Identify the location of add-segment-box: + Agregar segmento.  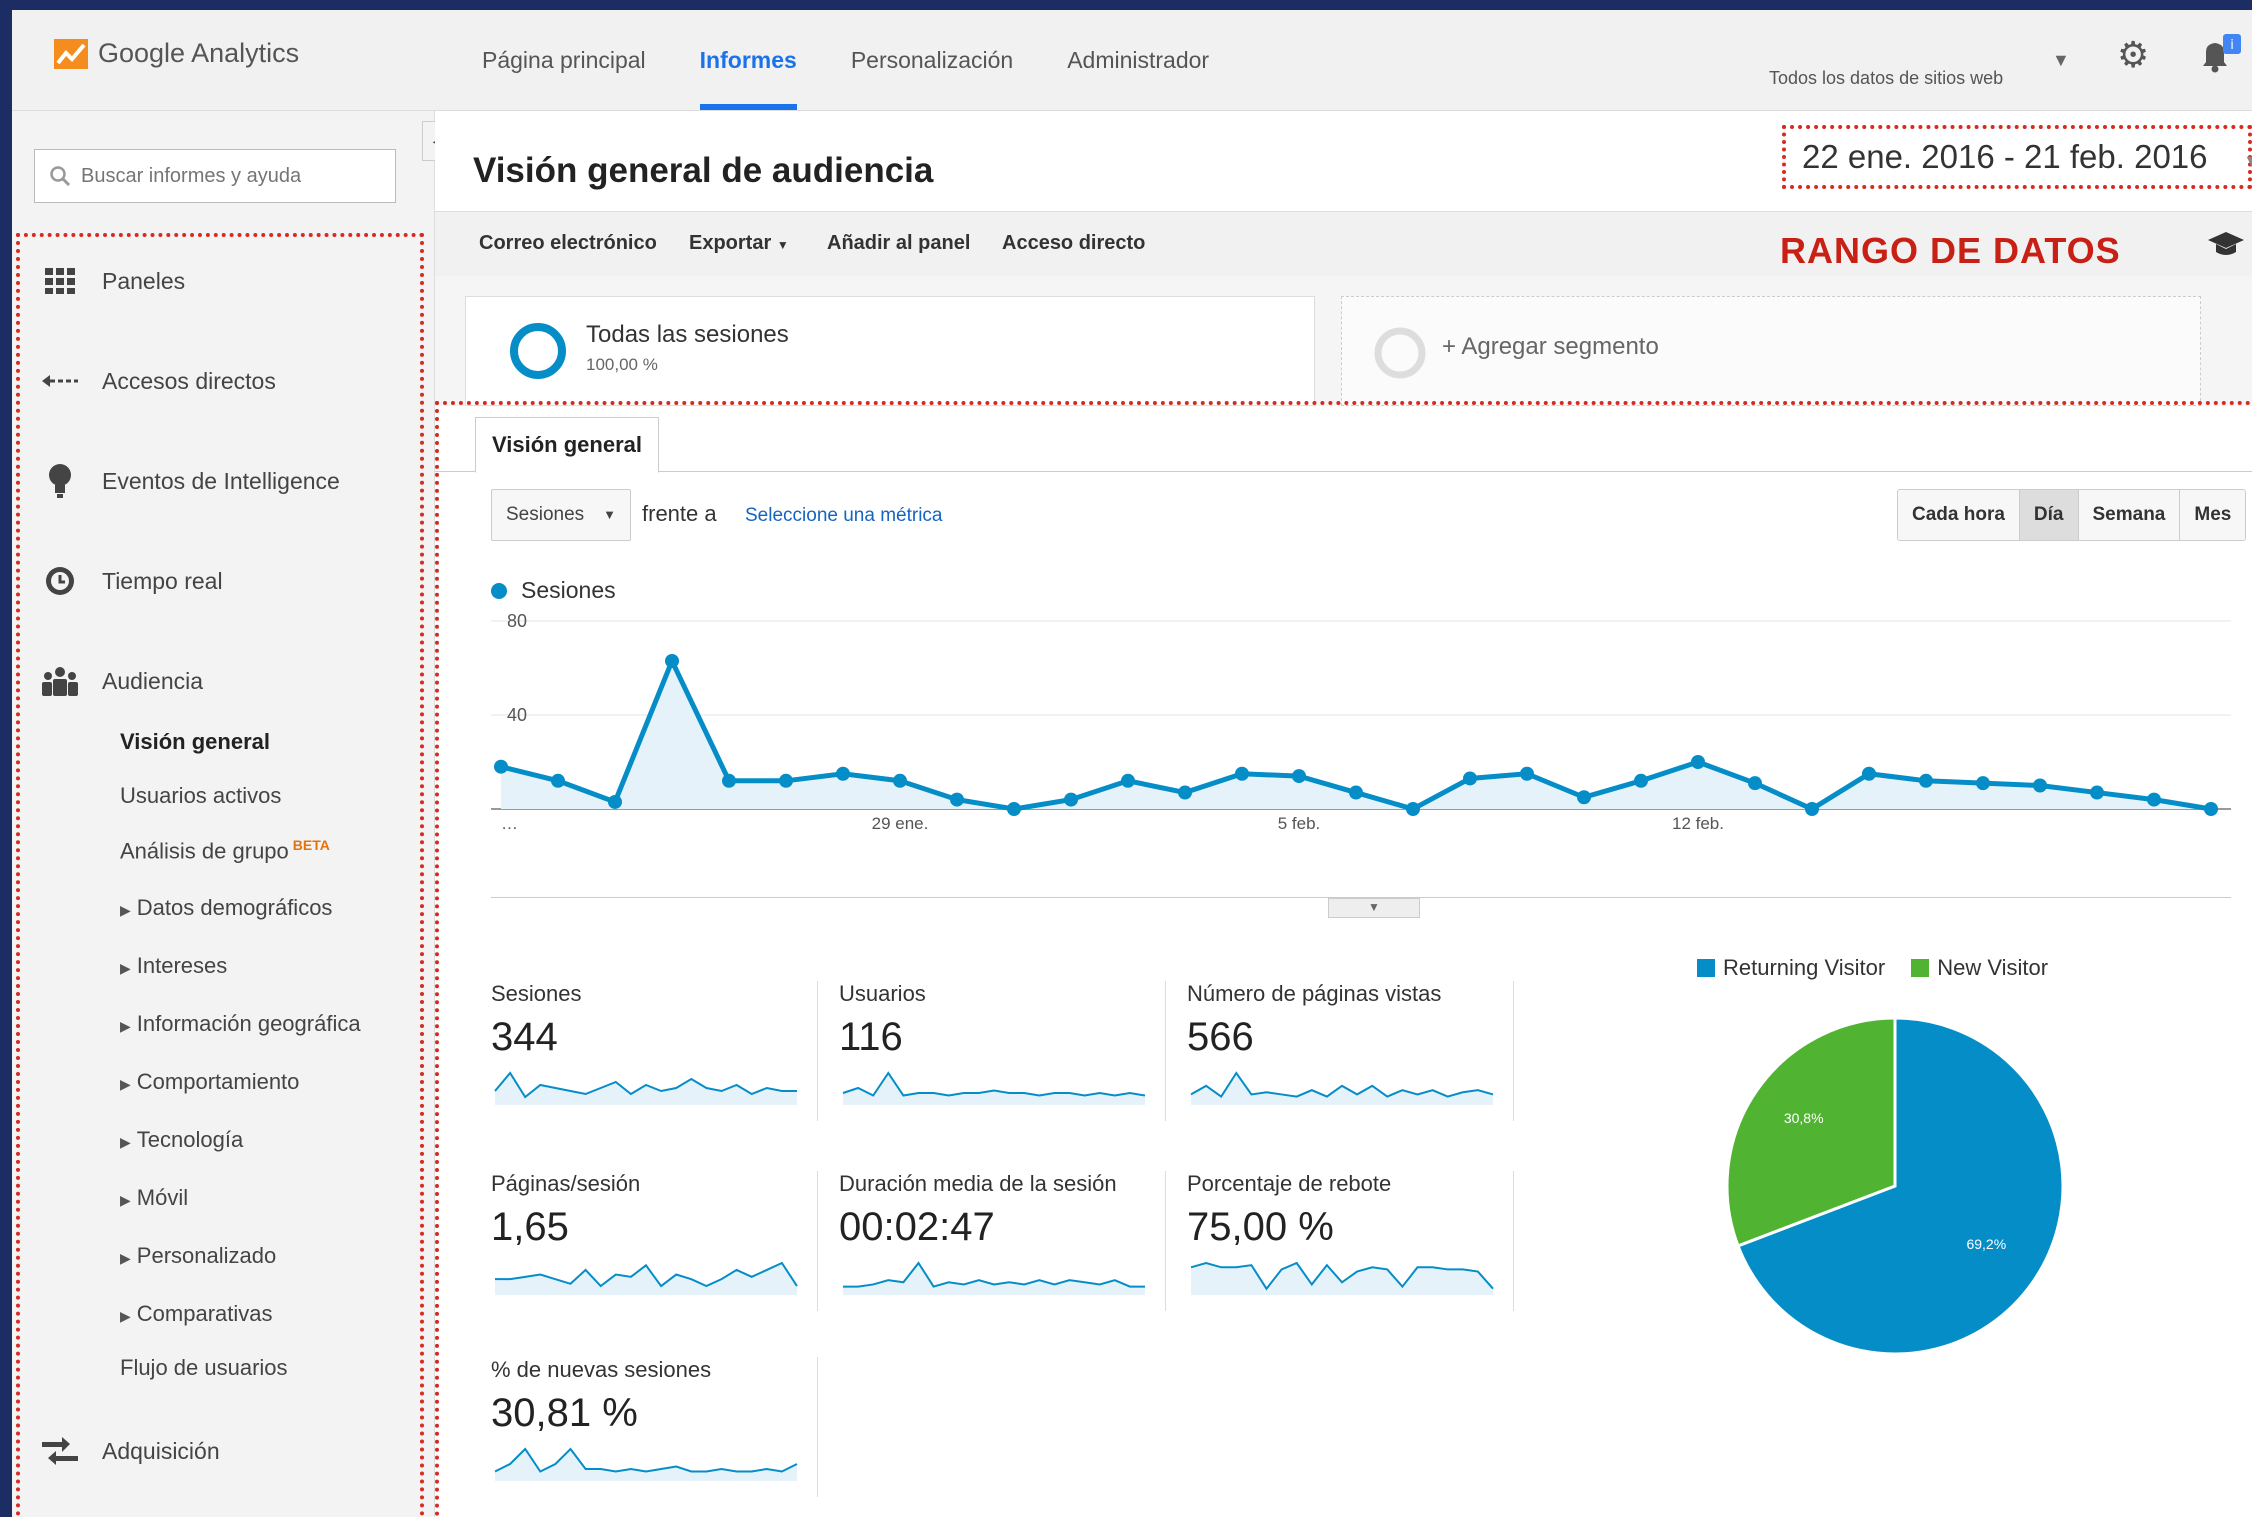
(1771, 351).